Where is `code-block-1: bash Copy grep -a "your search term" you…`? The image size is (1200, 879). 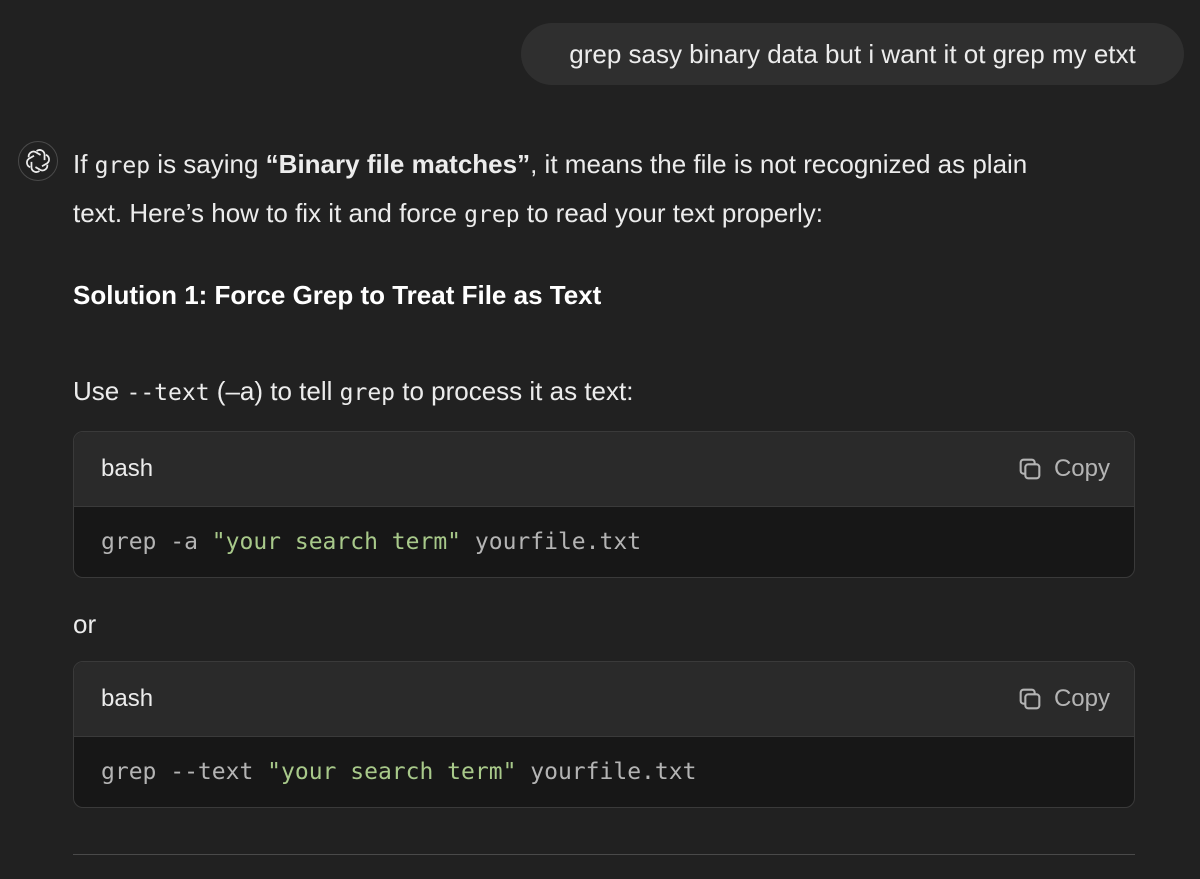
code-block-1: bash Copy grep -a "your search term" you… is located at coordinates (604, 504).